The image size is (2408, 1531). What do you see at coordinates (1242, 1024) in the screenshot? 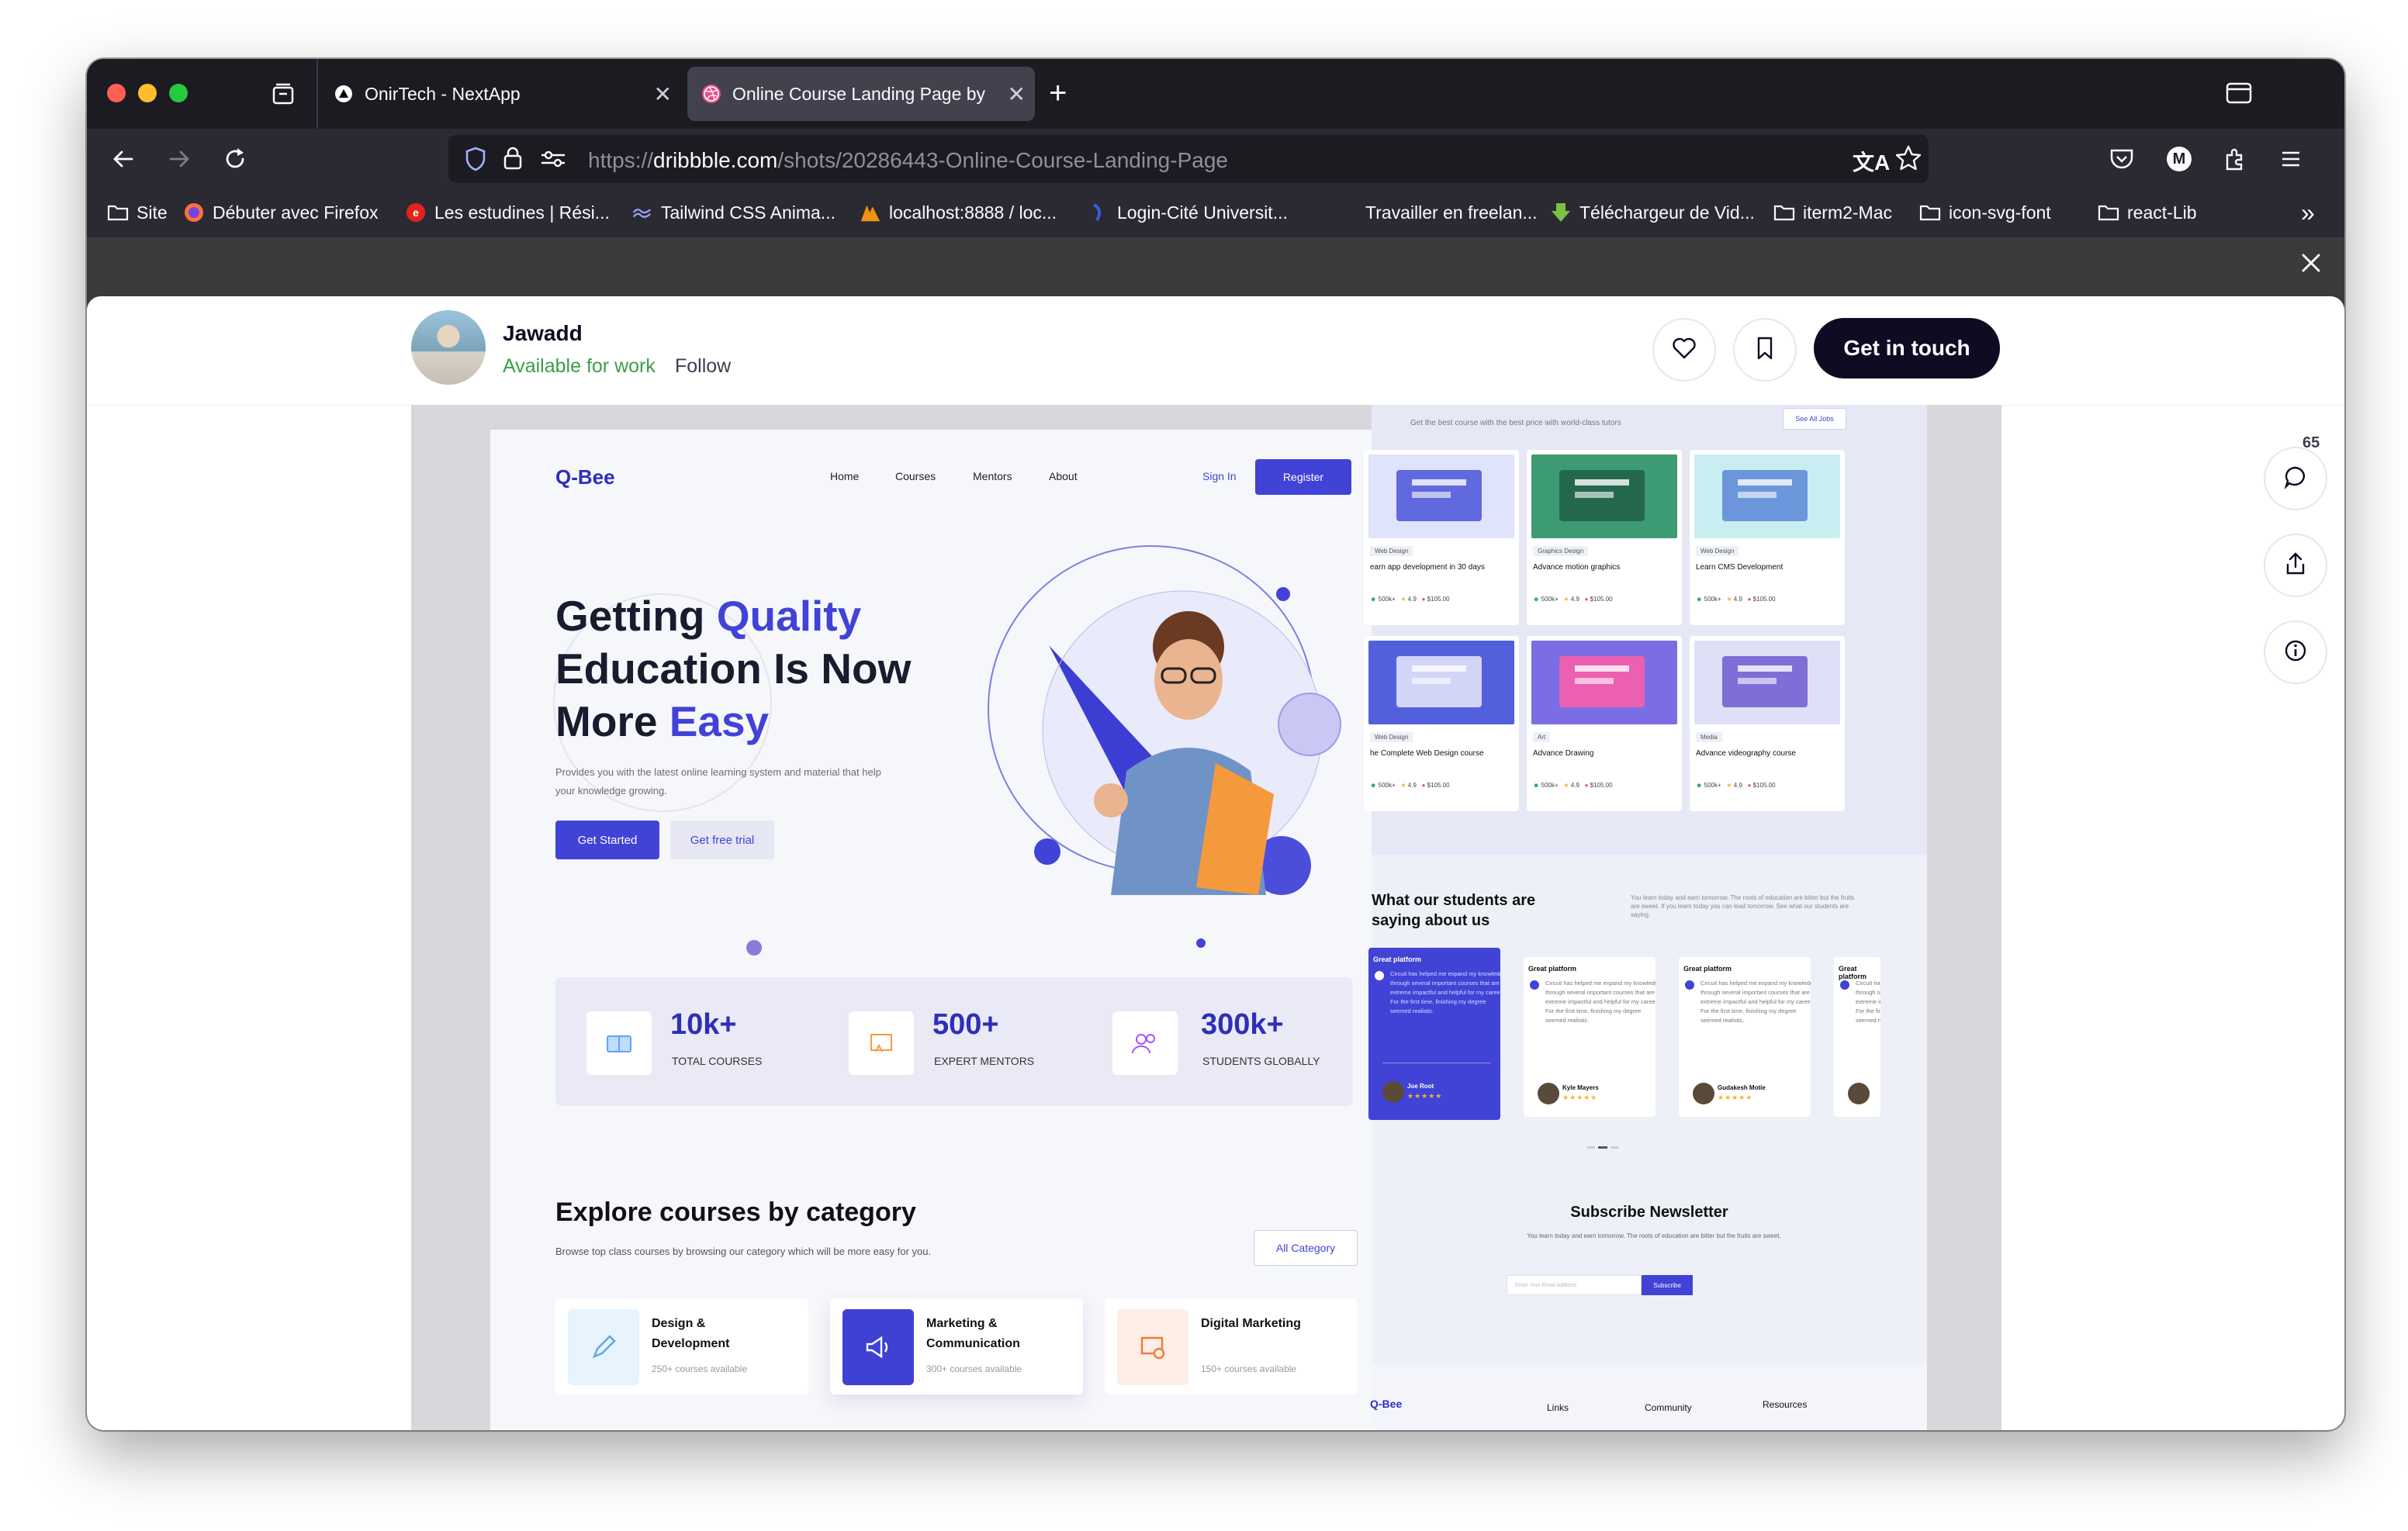
I see `stat-value: 300k+` at bounding box center [1242, 1024].